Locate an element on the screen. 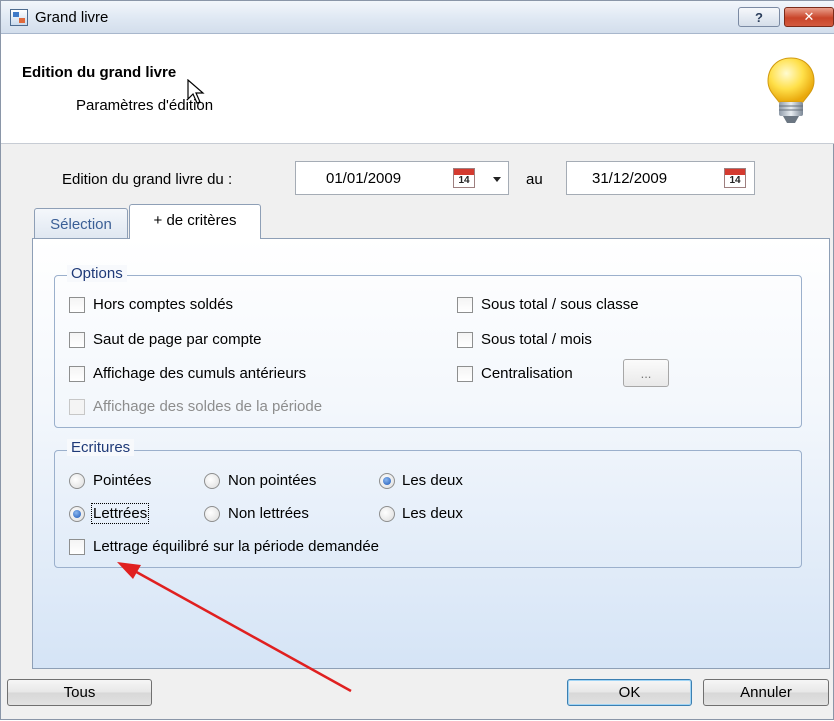 This screenshot has width=834, height=721. radio-label: Pointées is located at coordinates (122, 480).